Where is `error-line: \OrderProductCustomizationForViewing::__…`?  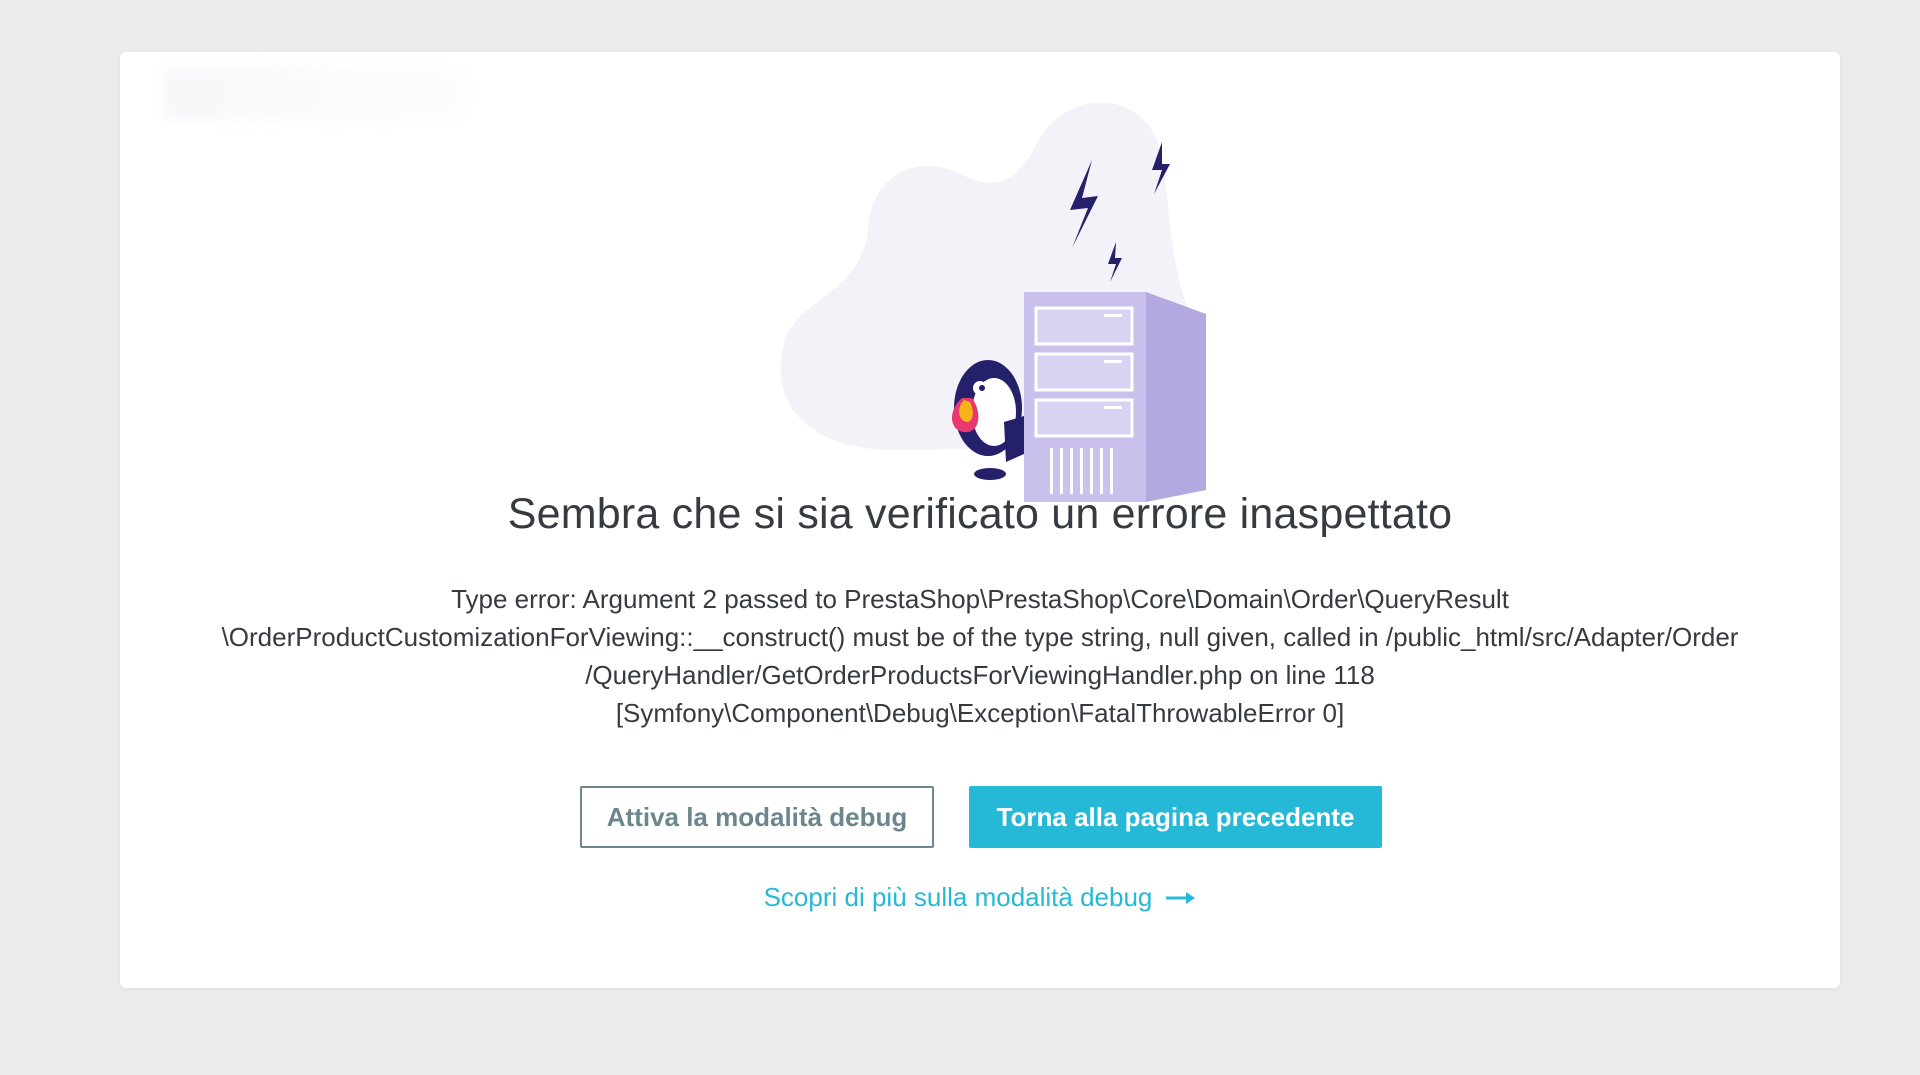 error-line: \OrderProductCustomizationForViewing::__… is located at coordinates (980, 637).